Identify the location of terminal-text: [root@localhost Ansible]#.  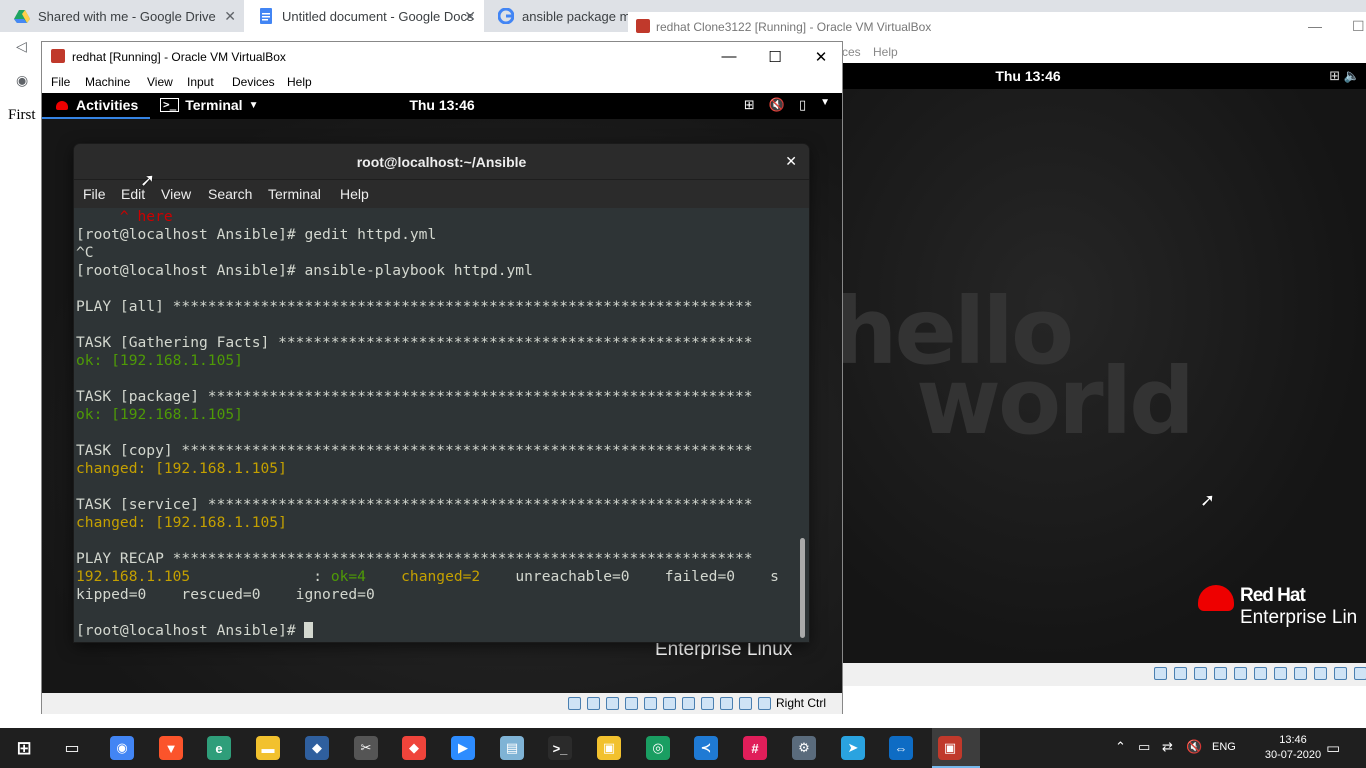
(190, 630).